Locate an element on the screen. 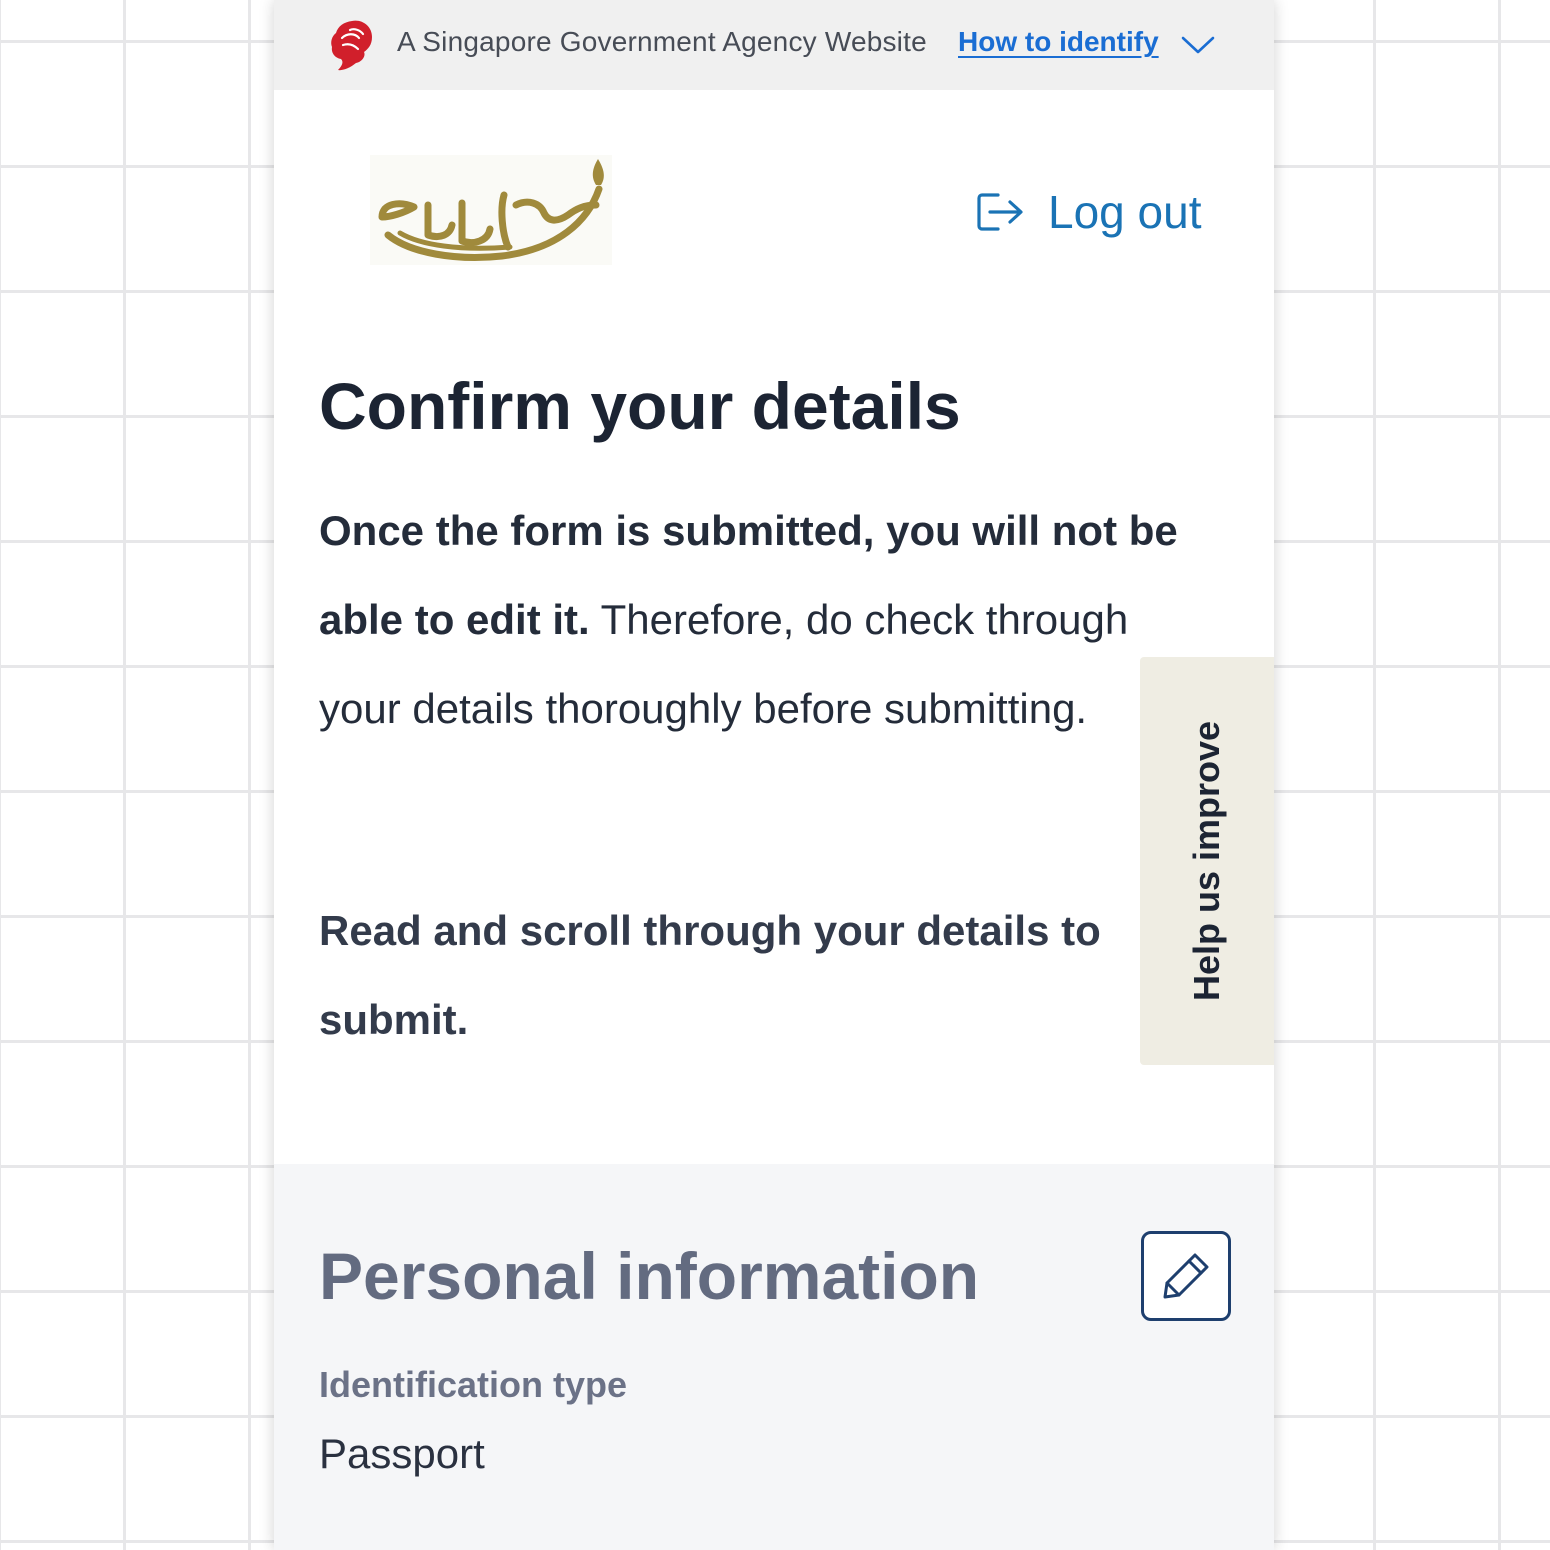 Image resolution: width=1550 pixels, height=1550 pixels. pencil-icon is located at coordinates (1186, 1276).